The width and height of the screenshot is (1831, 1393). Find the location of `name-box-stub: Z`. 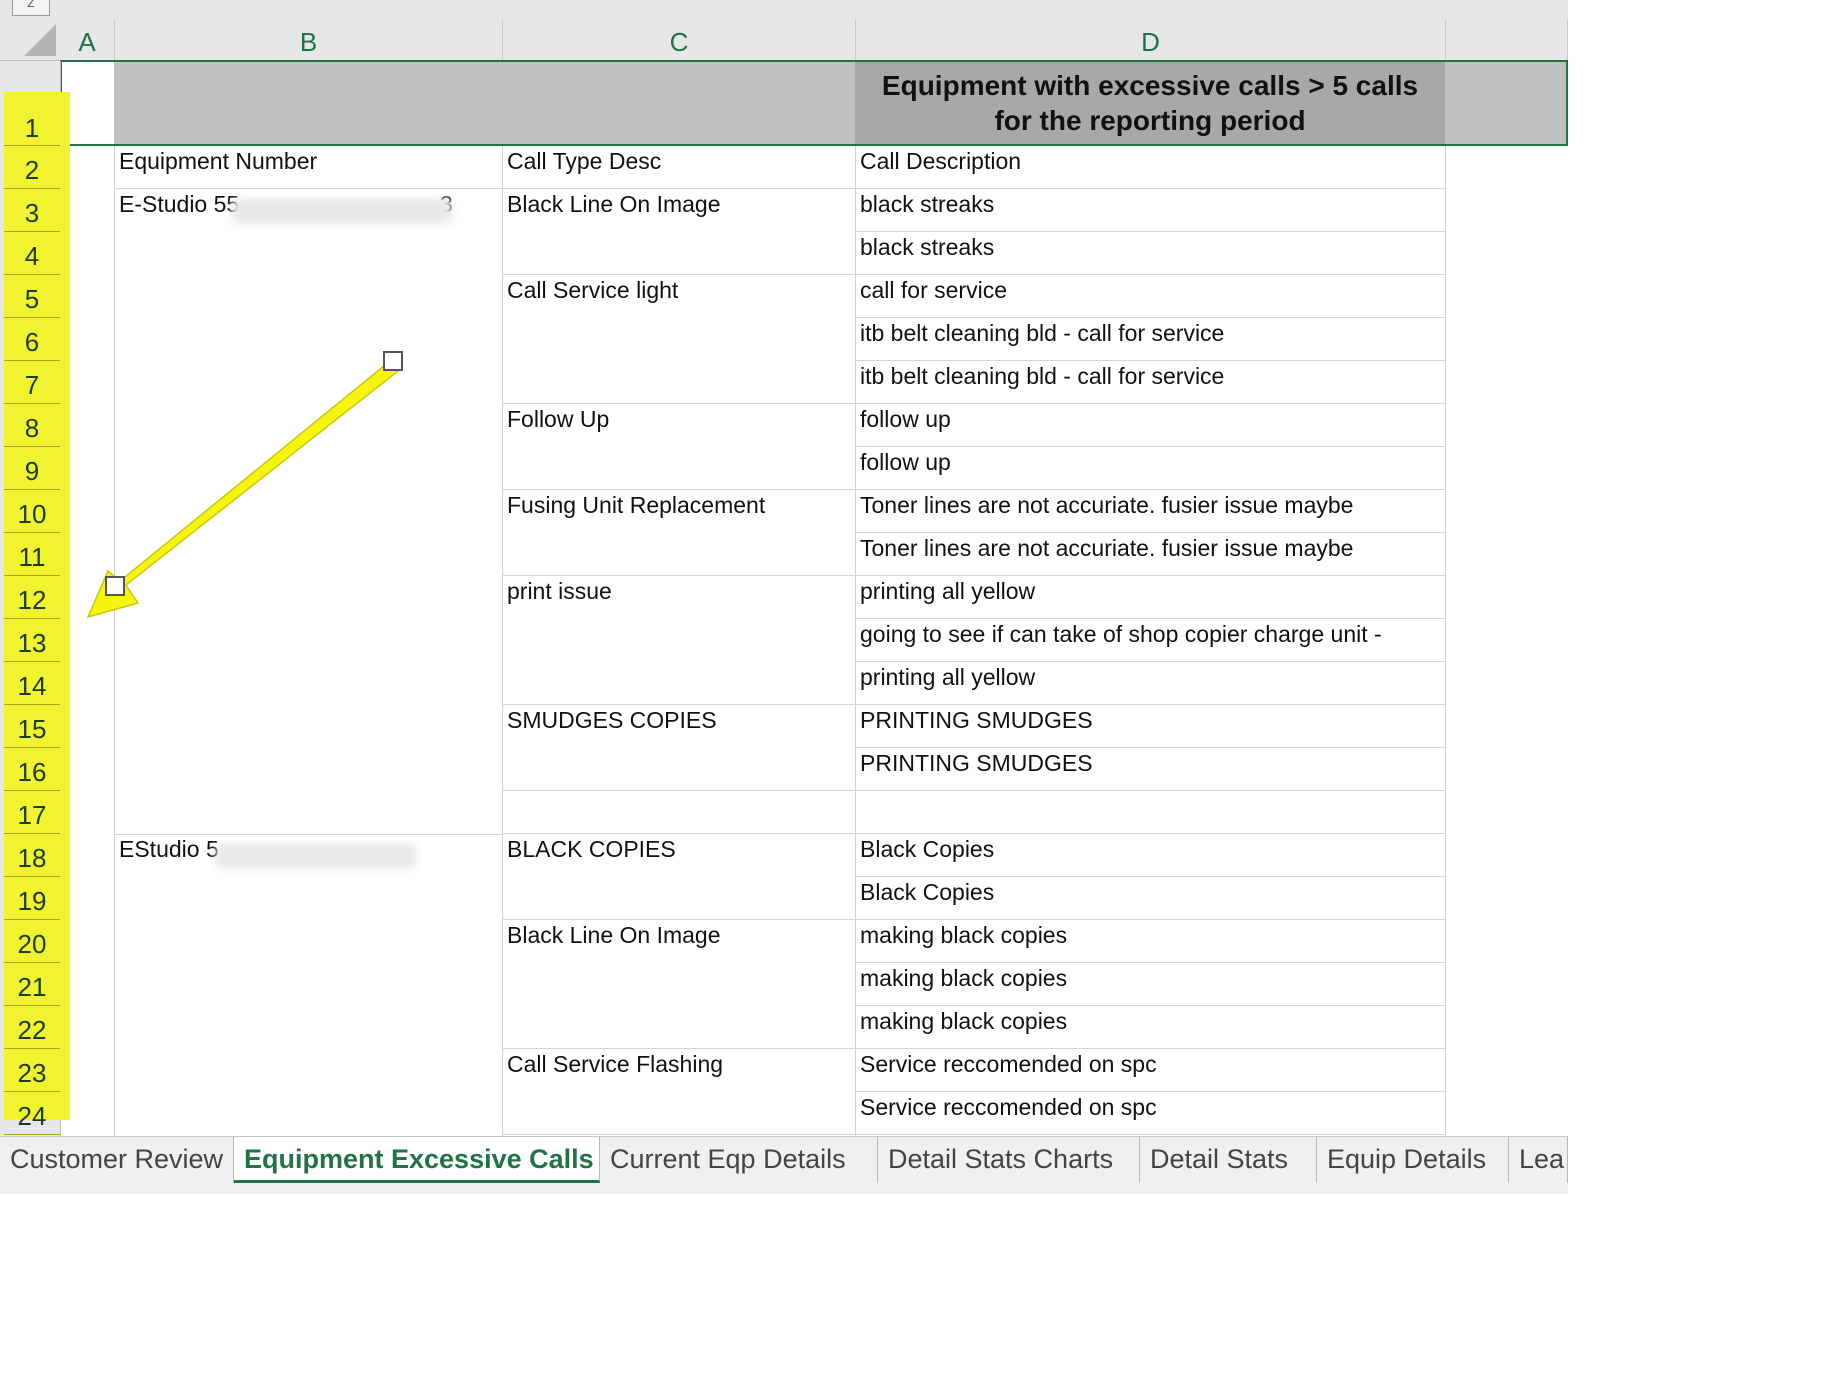

name-box-stub: Z is located at coordinates (31, 8).